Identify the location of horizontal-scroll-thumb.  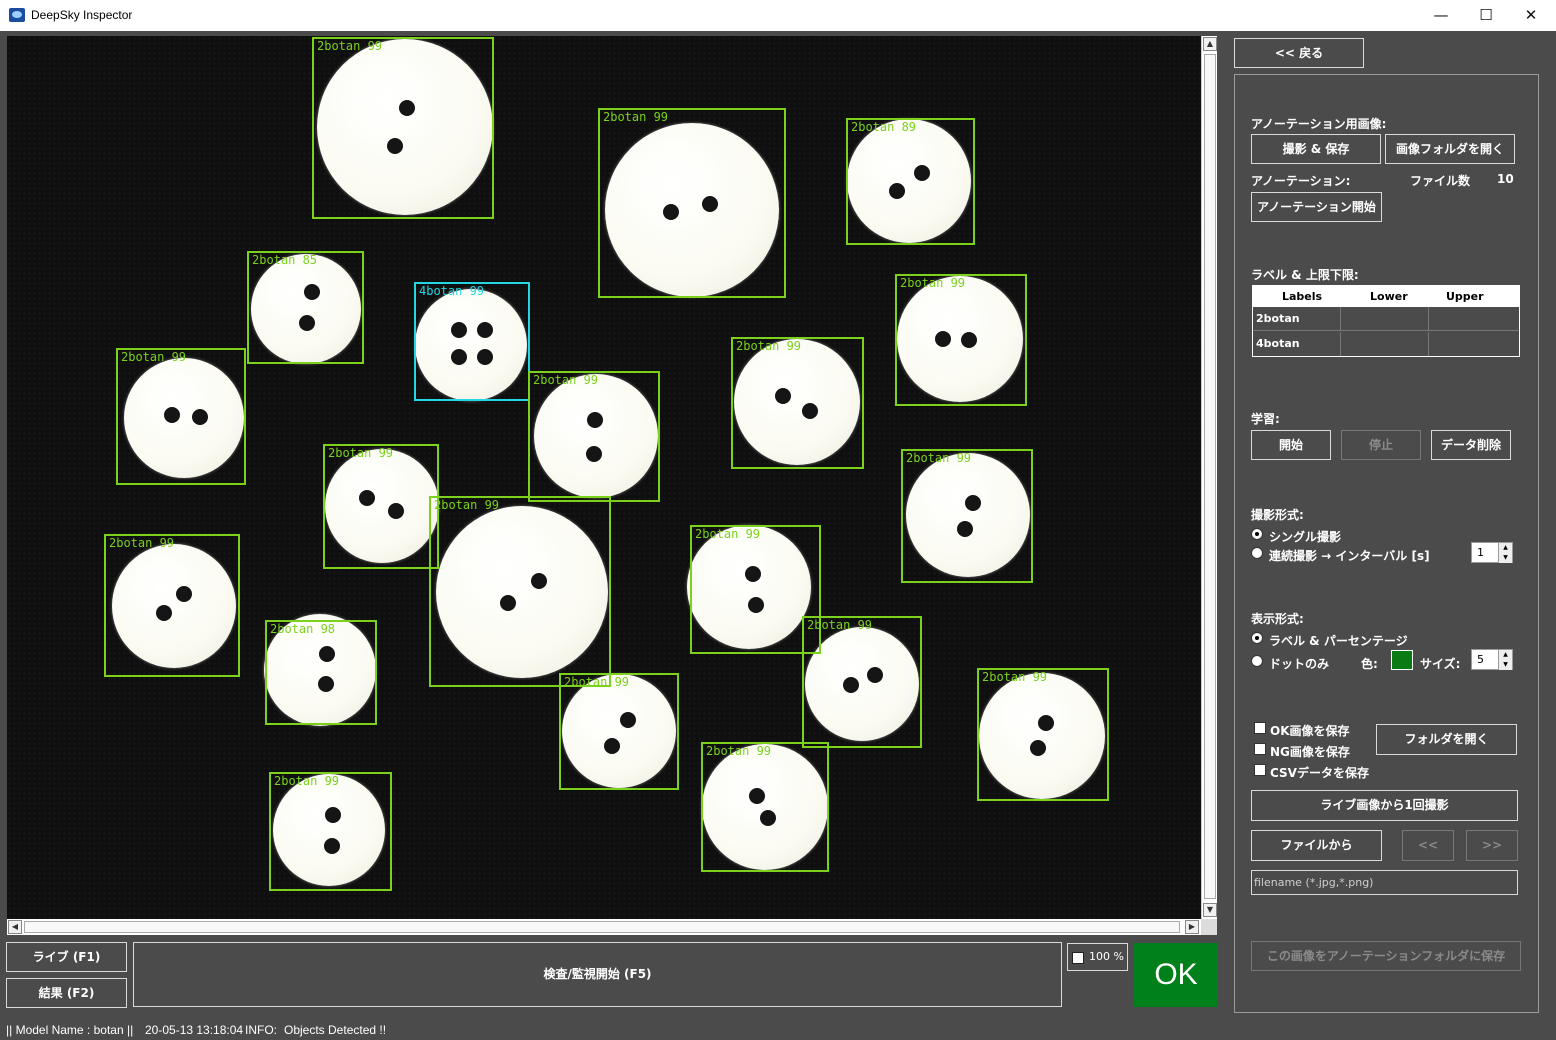
(602, 927).